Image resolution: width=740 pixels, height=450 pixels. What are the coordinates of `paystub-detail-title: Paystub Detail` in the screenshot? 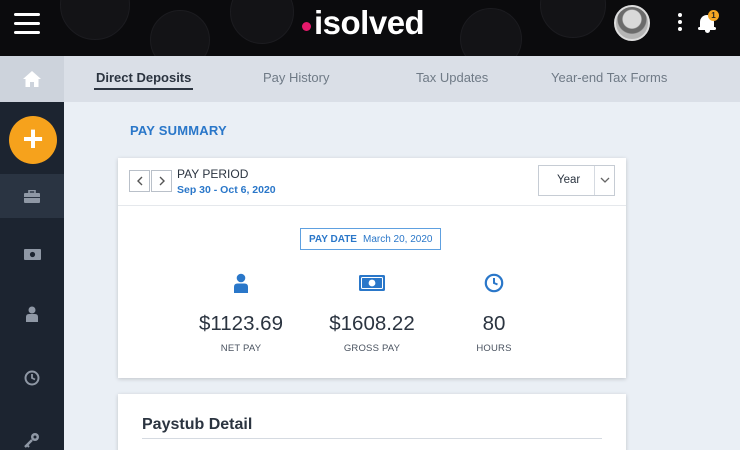 It's located at (197, 424).